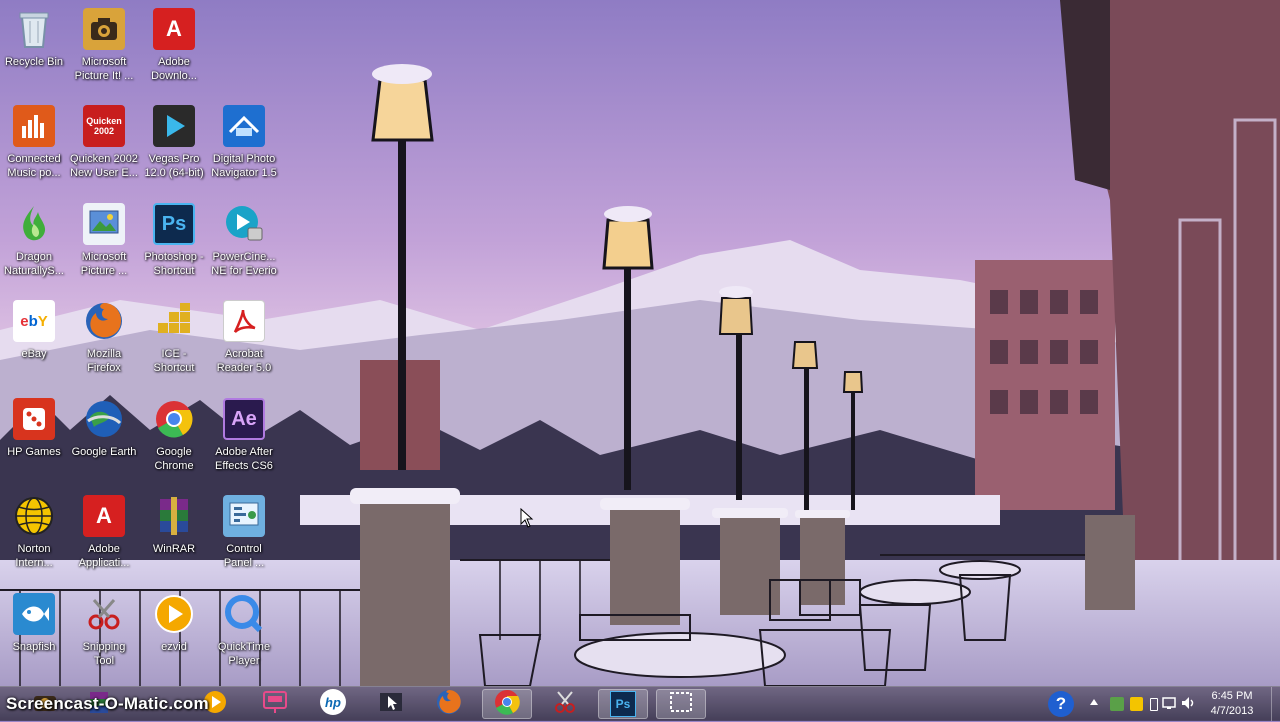  I want to click on powercinema-icon, so click(244, 224).